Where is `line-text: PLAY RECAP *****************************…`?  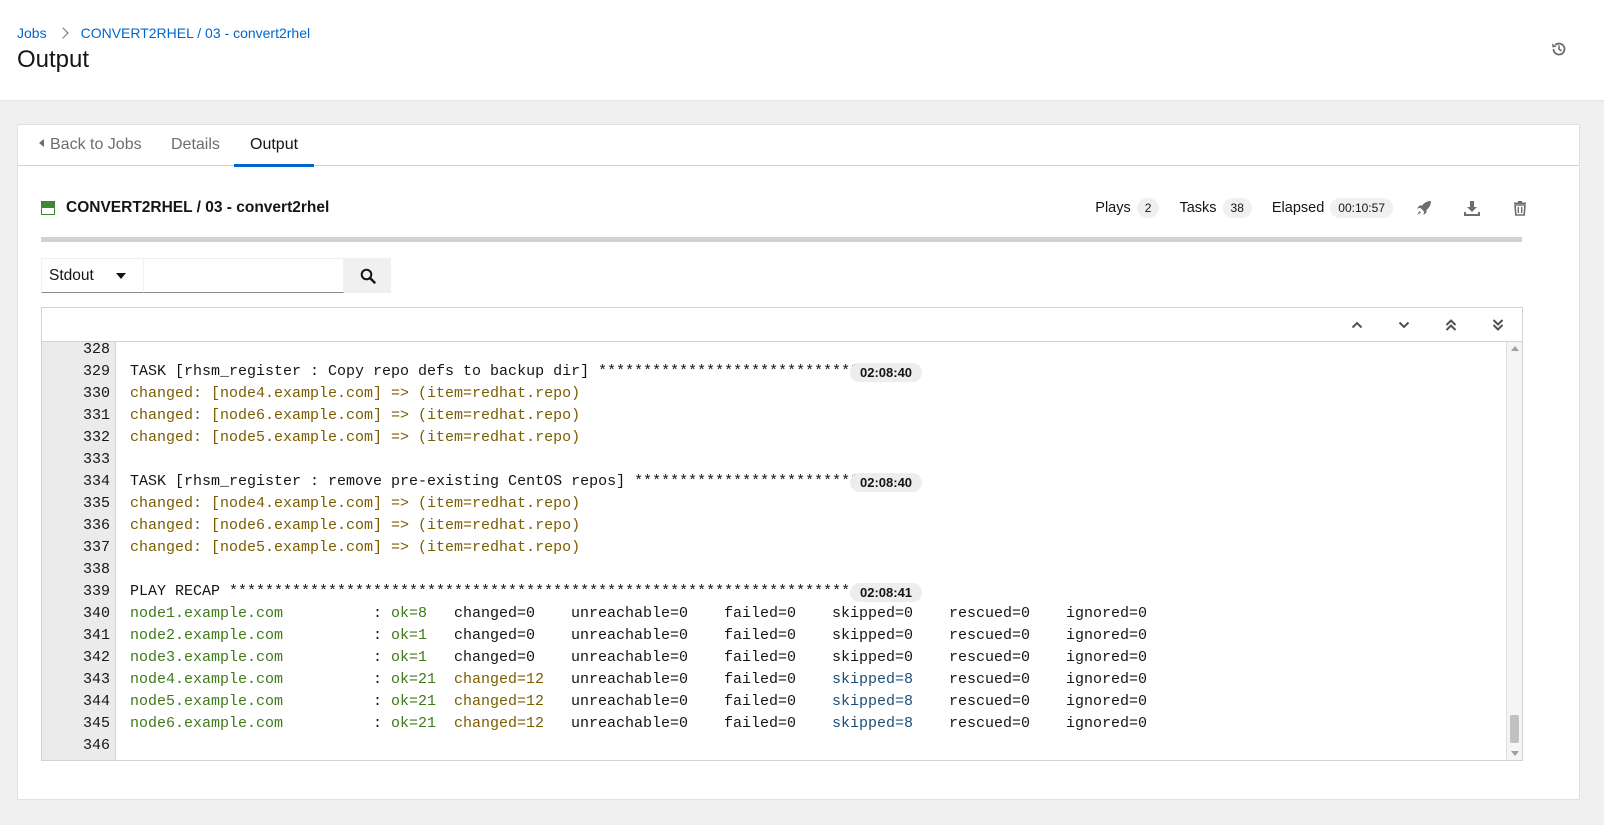
line-text: PLAY RECAP *****************************… is located at coordinates (490, 591).